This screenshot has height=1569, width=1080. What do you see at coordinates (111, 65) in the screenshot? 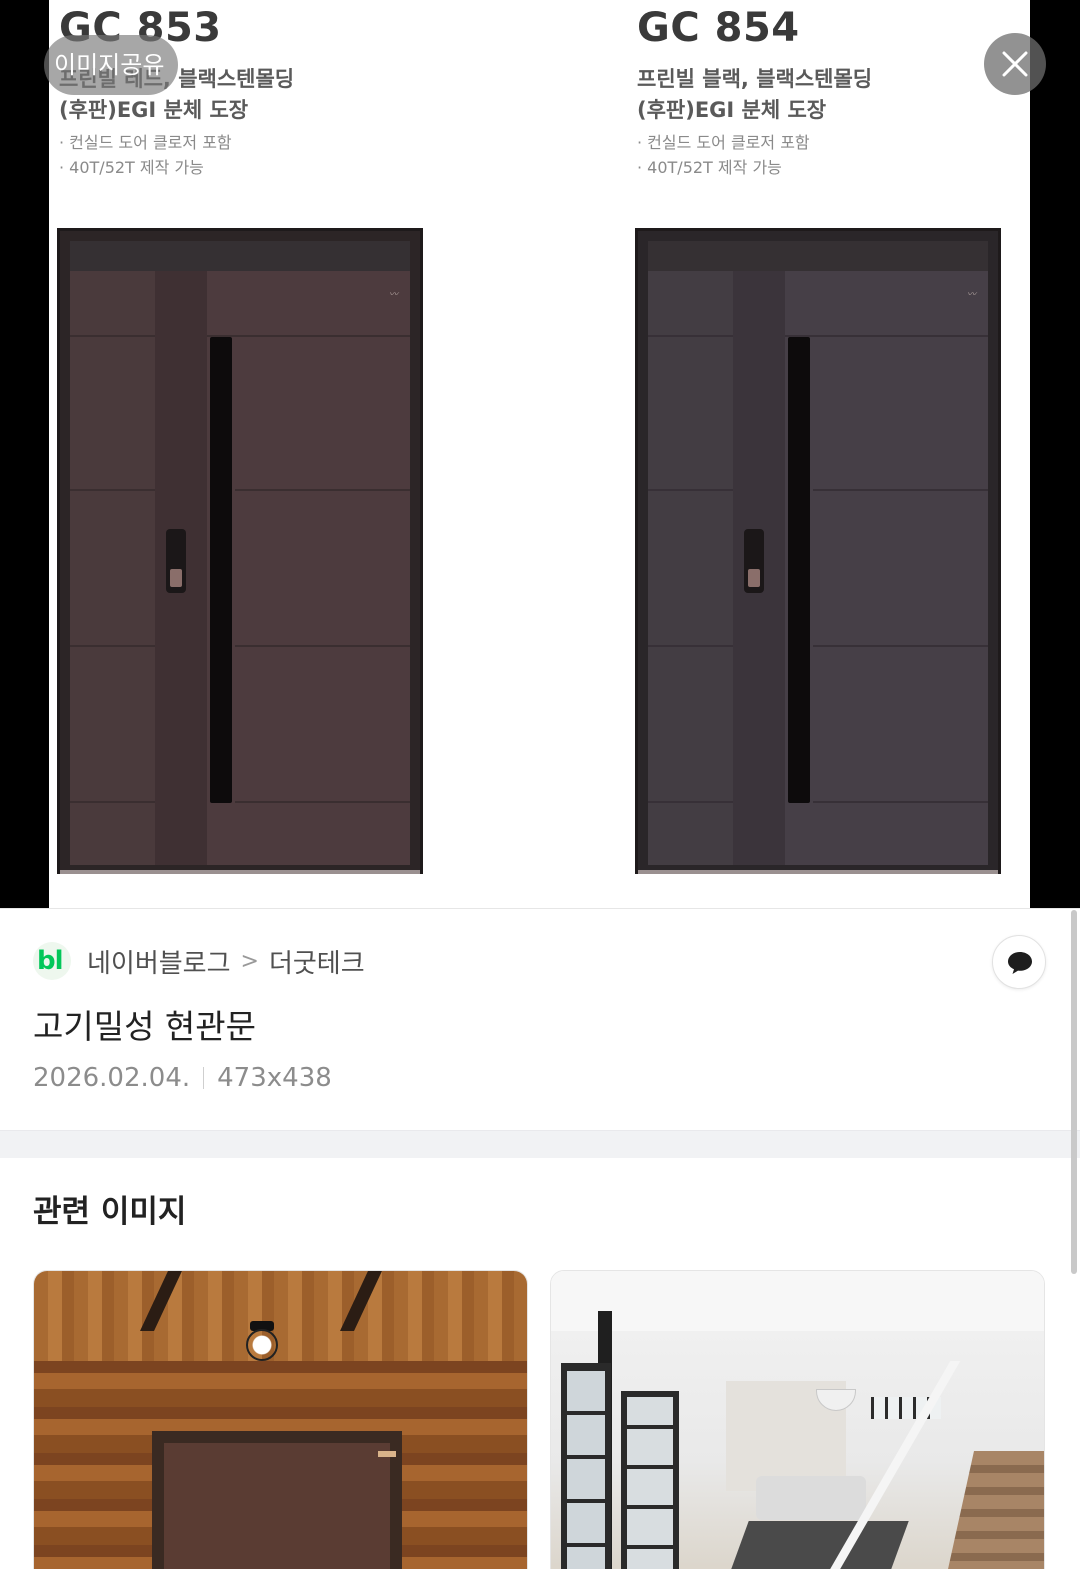
I see `image-share-button: 이미지공유` at bounding box center [111, 65].